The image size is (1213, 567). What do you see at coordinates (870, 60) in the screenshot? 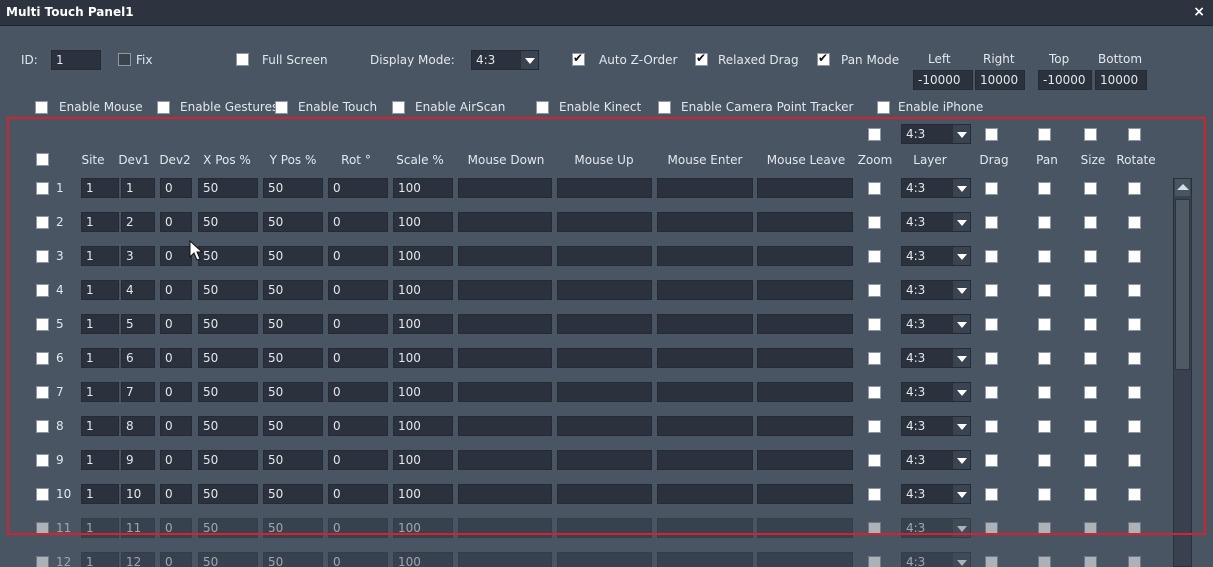
I see `pan-mode-label: Pan Mode` at bounding box center [870, 60].